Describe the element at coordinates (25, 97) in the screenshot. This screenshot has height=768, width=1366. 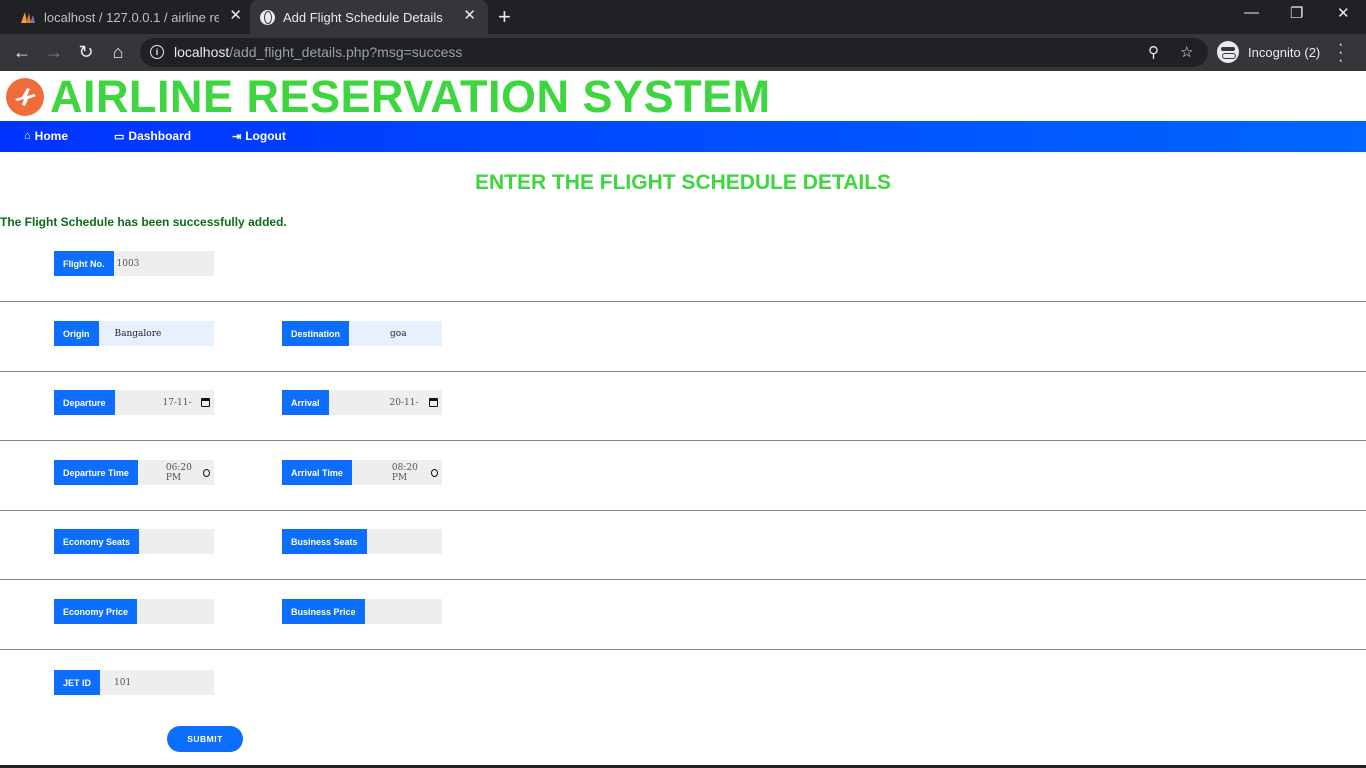
I see `airplane-logo-icon` at that location.